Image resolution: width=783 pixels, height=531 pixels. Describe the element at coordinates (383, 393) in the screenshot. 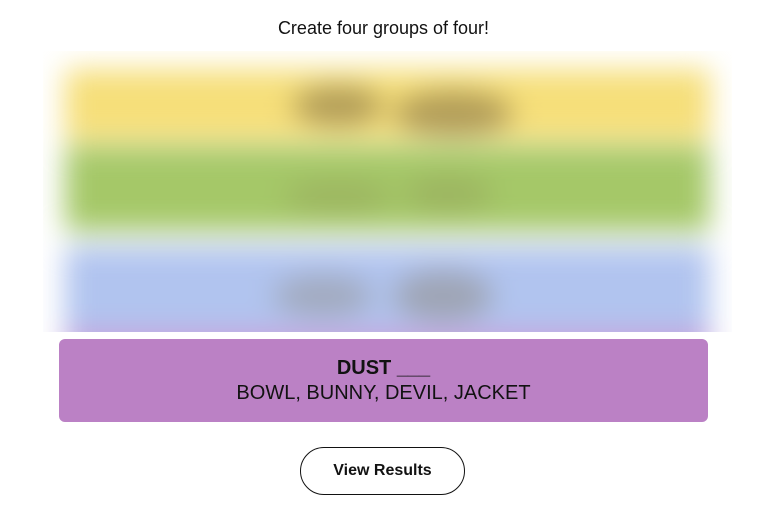

I see `solved-group-members: BOWL, BUNNY, DEVIL, JACKET` at that location.